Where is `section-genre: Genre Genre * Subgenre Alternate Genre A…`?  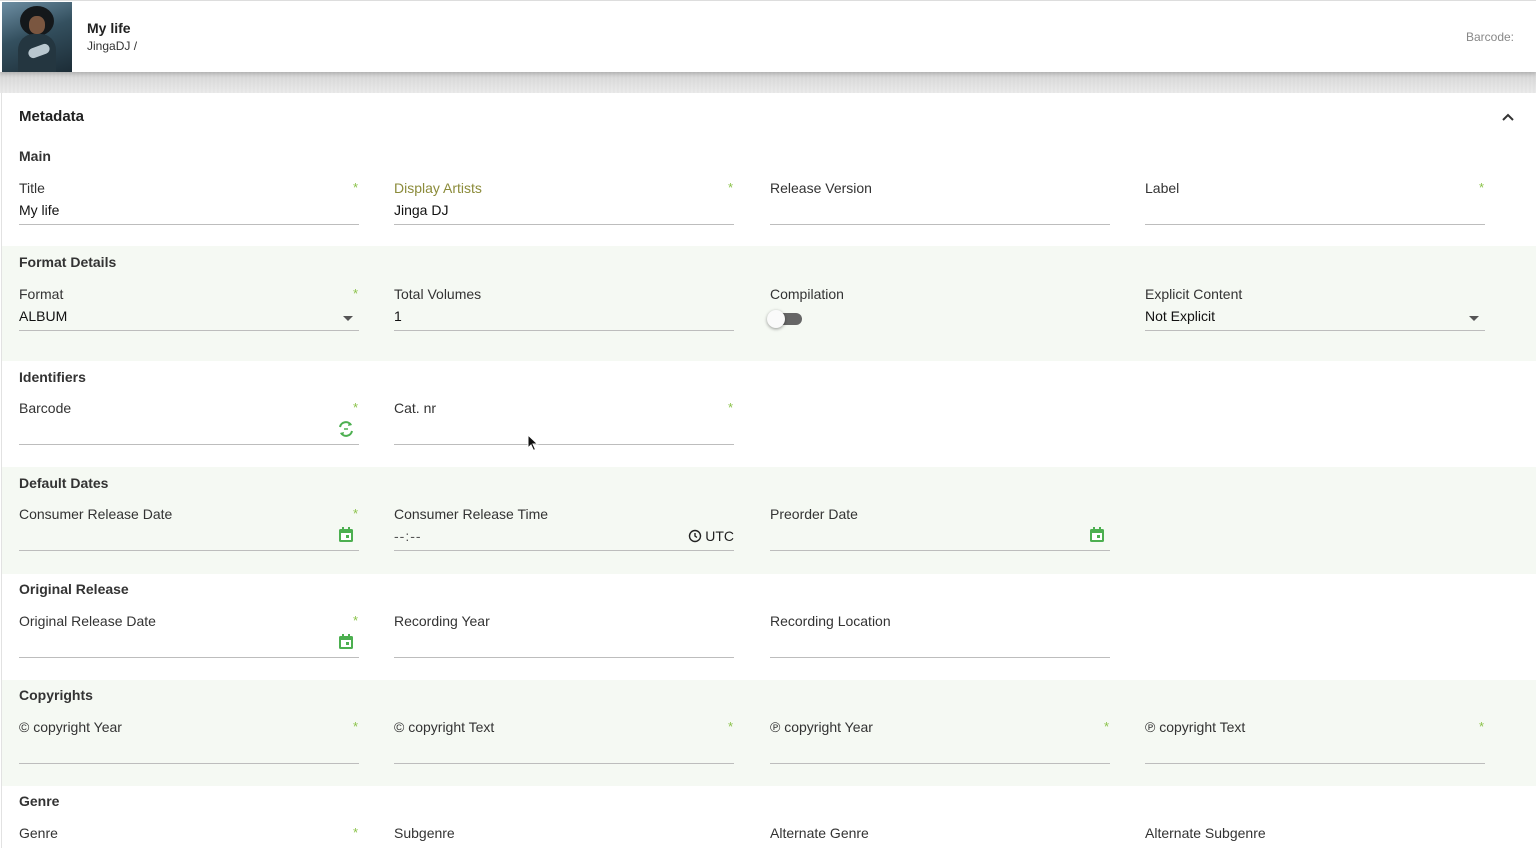 section-genre: Genre Genre * Subgenre Alternate Genre A… is located at coordinates (769, 817).